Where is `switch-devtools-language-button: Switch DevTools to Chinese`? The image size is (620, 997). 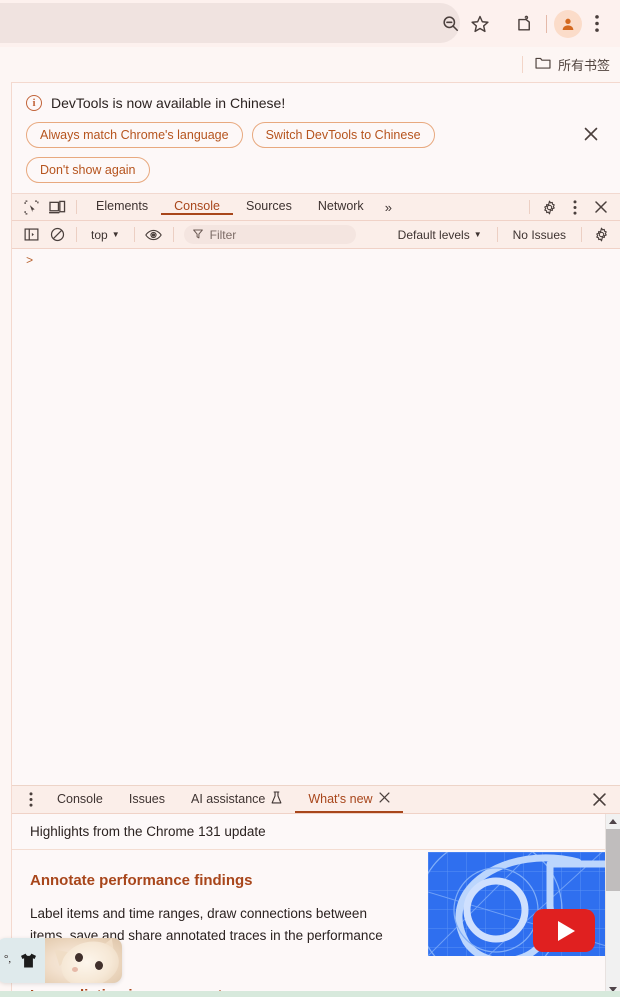 switch-devtools-language-button: Switch DevTools to Chinese is located at coordinates (343, 135).